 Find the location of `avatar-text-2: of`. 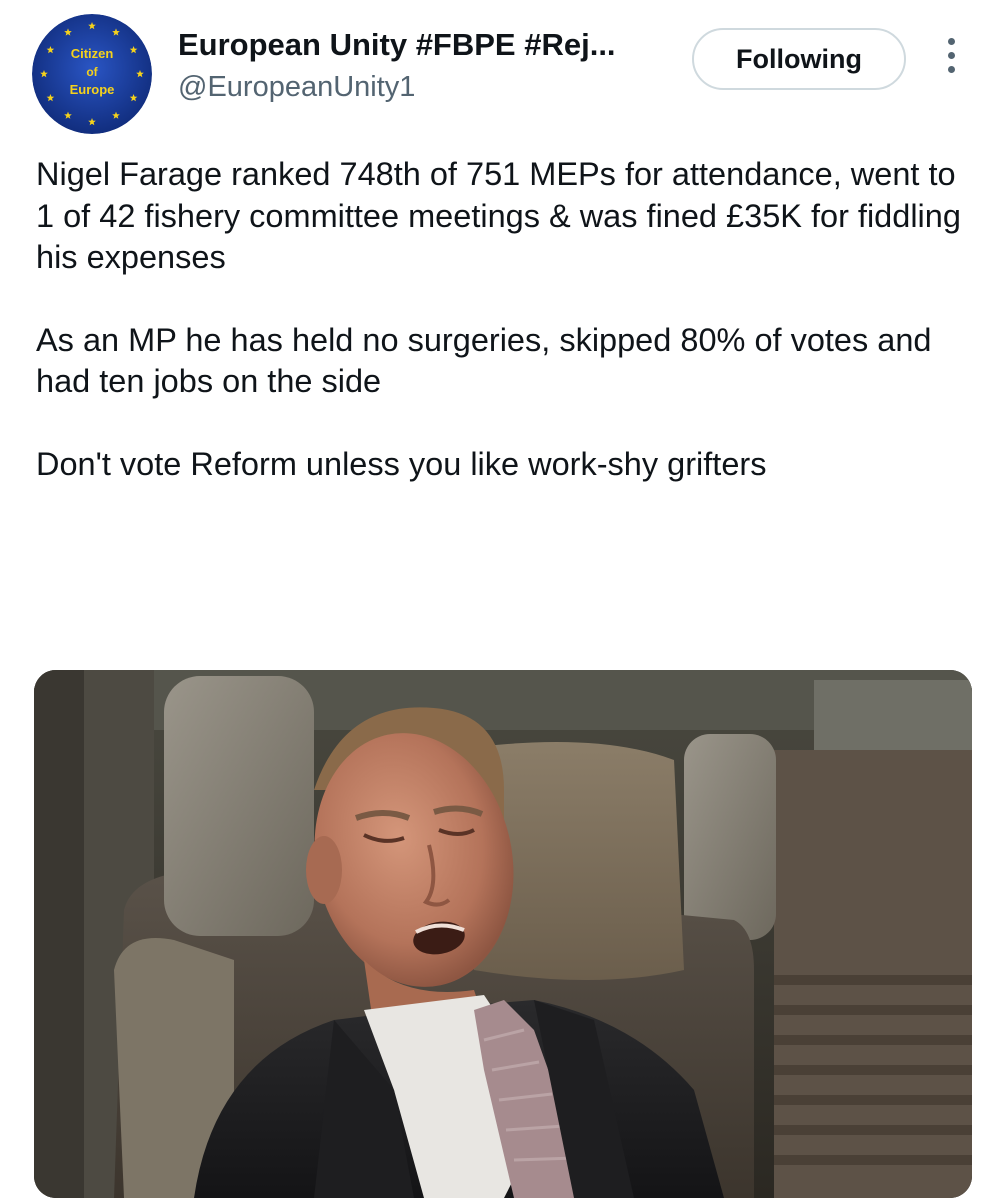

avatar-text-2: of is located at coordinates (92, 72).